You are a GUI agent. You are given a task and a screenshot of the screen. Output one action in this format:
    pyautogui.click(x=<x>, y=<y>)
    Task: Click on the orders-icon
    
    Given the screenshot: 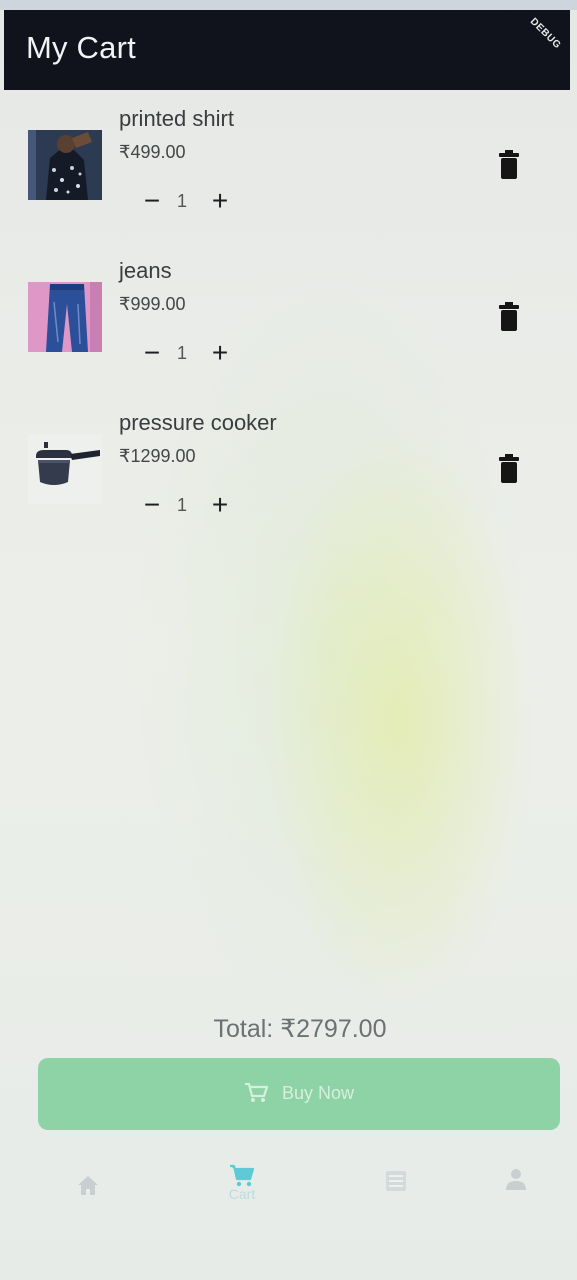 What is the action you would take?
    pyautogui.click(x=396, y=1181)
    